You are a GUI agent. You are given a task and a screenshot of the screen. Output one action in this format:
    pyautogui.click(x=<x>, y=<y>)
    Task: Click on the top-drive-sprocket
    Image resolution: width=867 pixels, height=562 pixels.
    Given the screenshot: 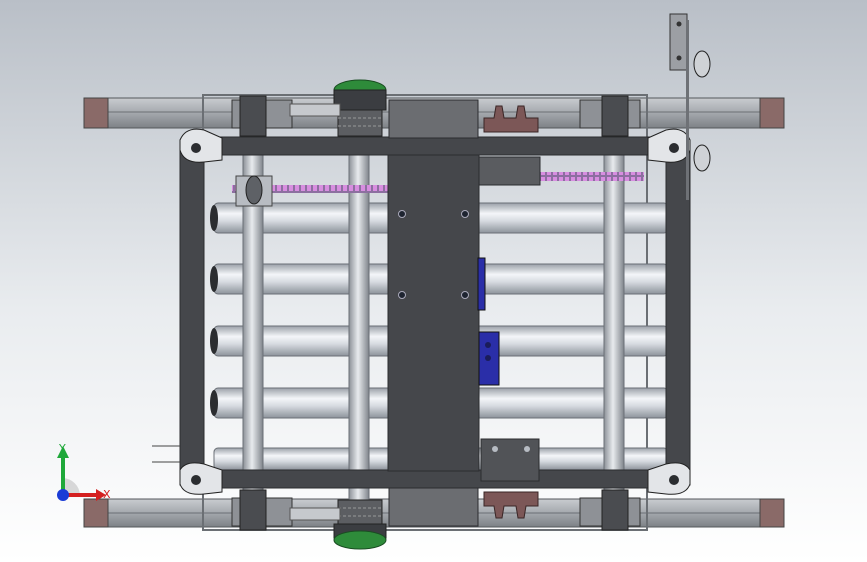 What is the action you would take?
    pyautogui.click(x=360, y=108)
    